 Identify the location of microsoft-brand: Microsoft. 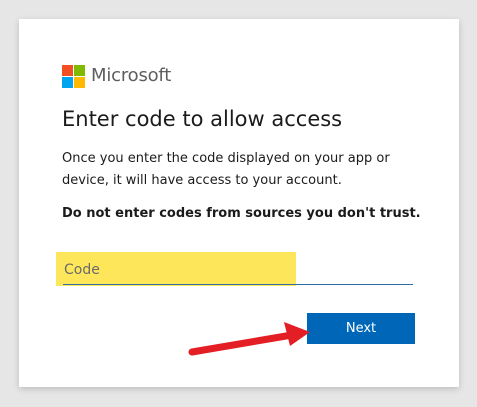
(116, 76).